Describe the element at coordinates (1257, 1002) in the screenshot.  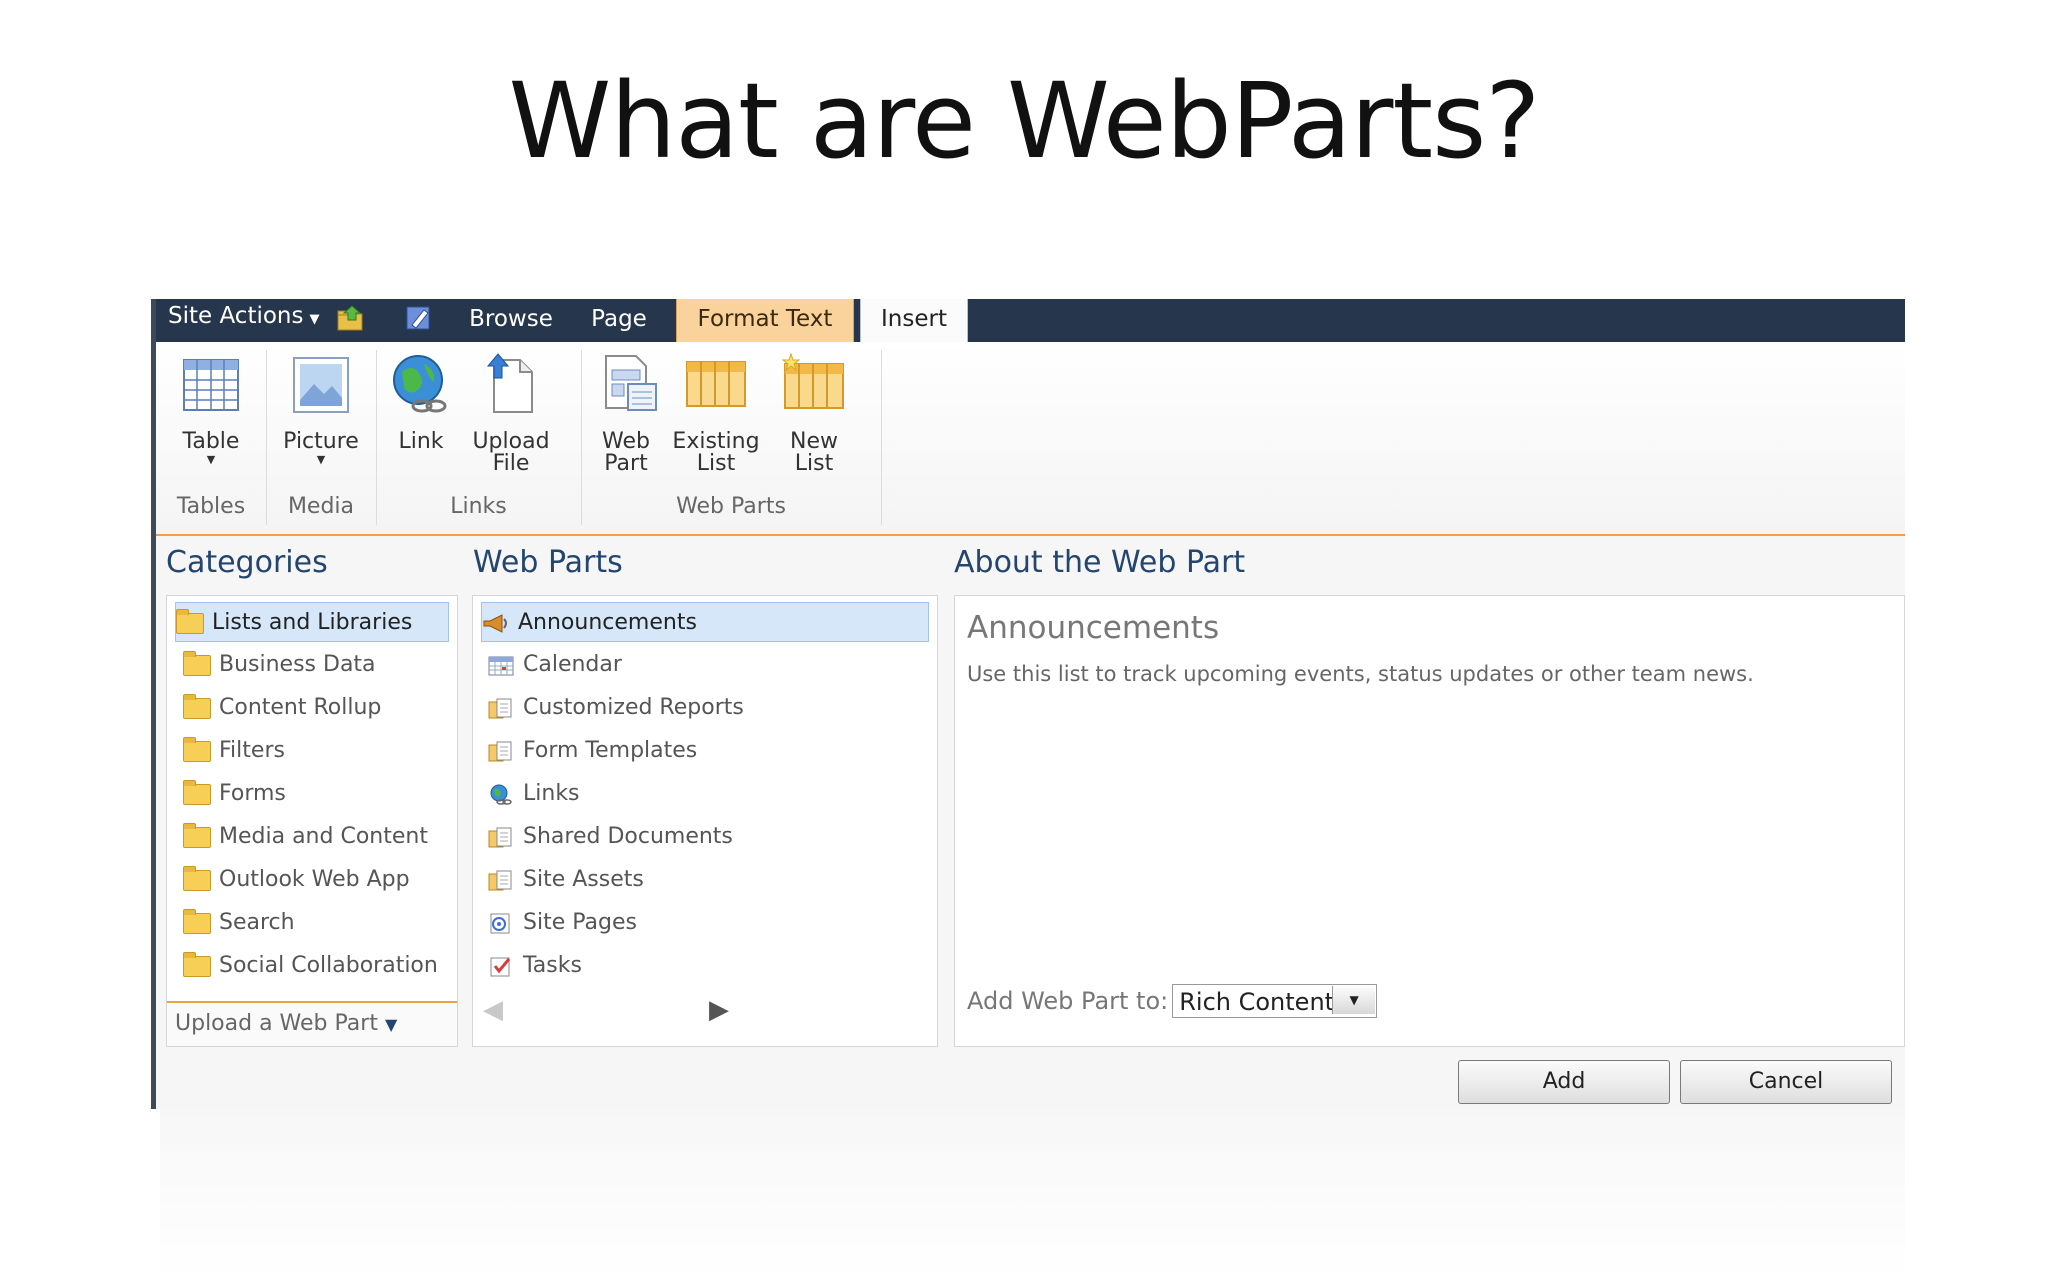
I see `zone-select-value: Rich Content` at that location.